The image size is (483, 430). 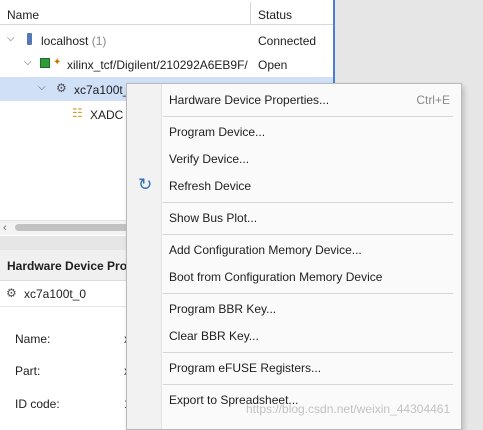 I want to click on prop-part-label: Part:, so click(x=28, y=371).